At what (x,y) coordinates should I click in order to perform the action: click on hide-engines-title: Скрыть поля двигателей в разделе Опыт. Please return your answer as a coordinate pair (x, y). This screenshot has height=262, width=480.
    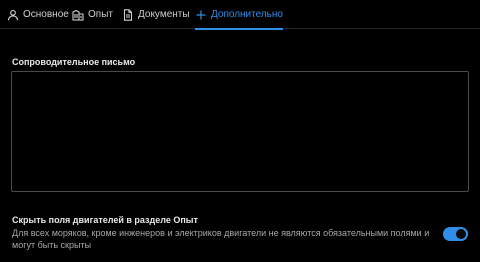
    Looking at the image, I should click on (105, 220).